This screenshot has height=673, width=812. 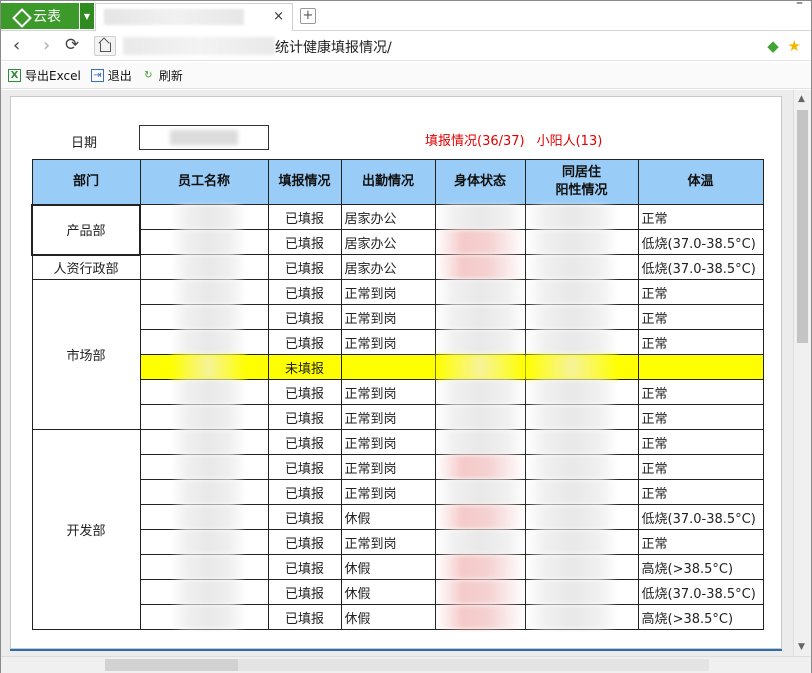 I want to click on url-redacted, so click(x=199, y=46).